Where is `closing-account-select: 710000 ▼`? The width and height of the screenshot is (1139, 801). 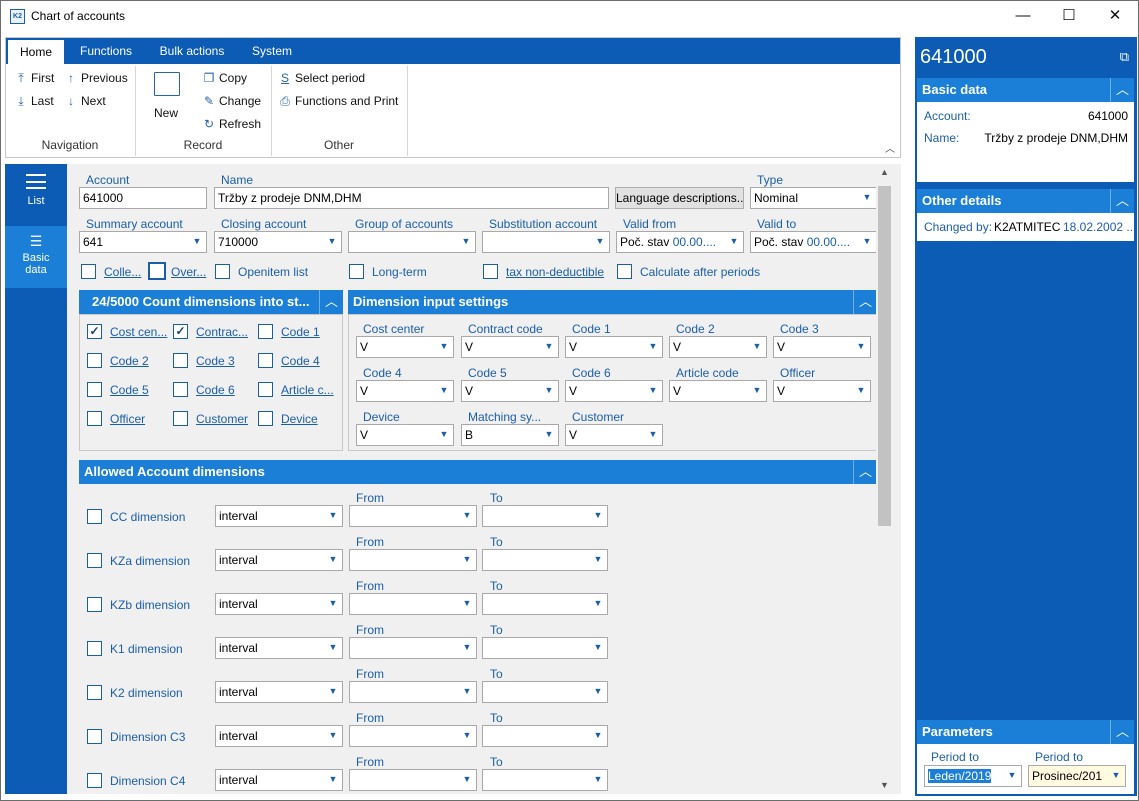 closing-account-select: 710000 ▼ is located at coordinates (278, 242).